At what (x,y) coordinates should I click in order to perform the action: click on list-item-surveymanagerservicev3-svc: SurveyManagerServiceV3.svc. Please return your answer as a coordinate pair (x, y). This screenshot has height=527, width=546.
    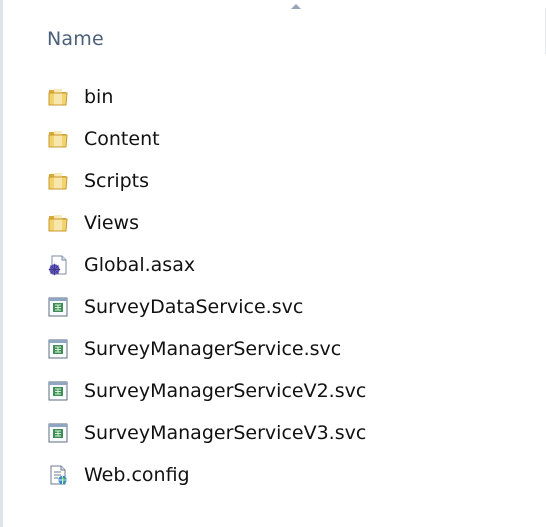
    Looking at the image, I should click on (286, 433).